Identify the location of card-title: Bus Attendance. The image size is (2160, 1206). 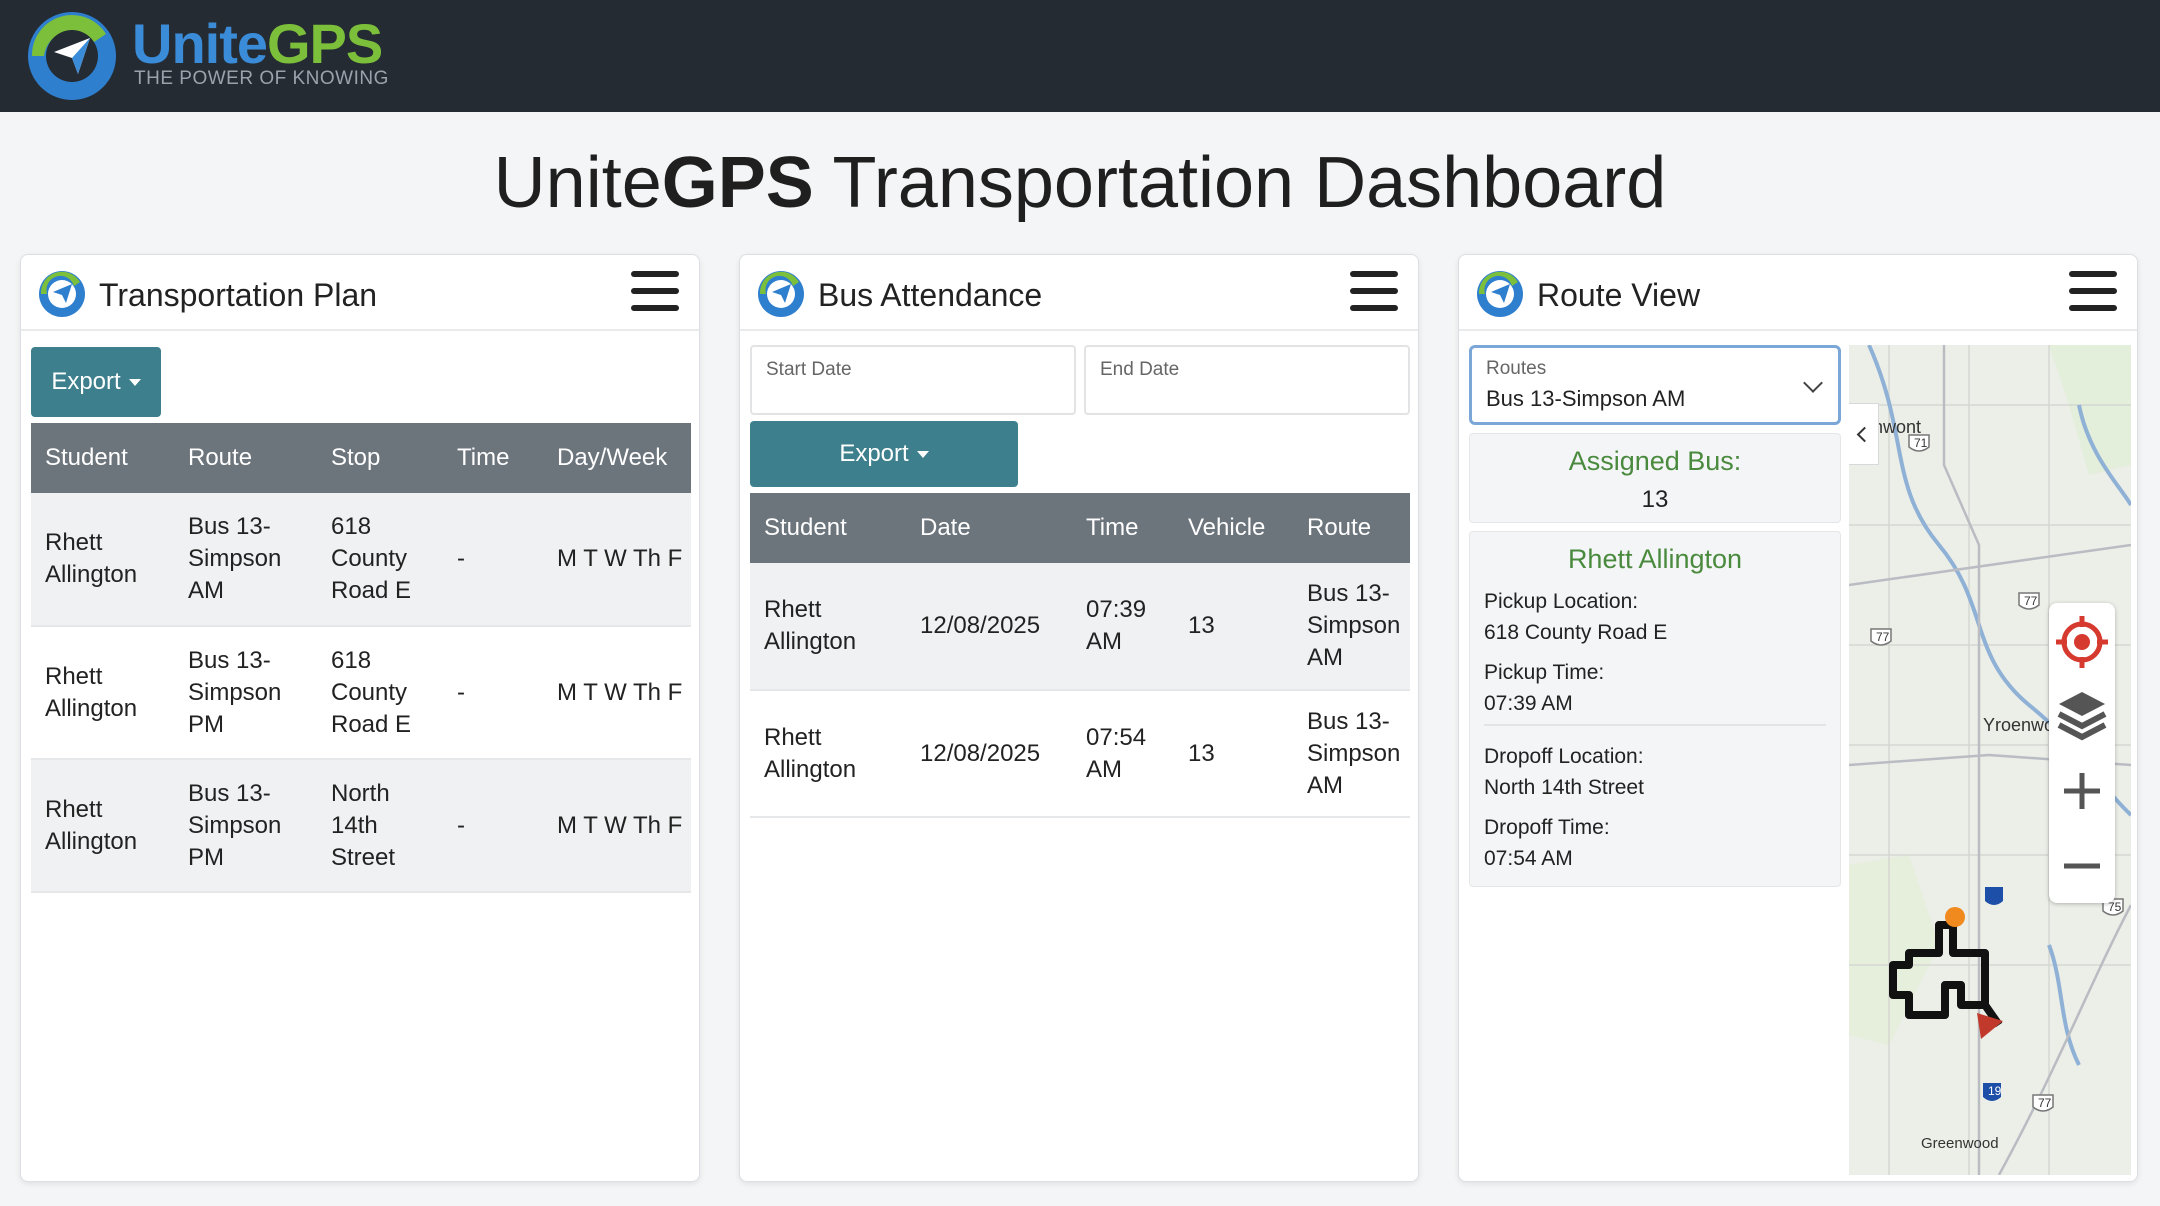
(930, 295).